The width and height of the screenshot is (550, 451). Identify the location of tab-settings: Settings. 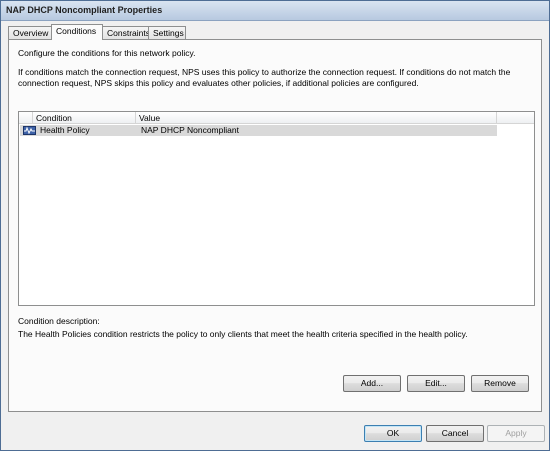
(167, 32).